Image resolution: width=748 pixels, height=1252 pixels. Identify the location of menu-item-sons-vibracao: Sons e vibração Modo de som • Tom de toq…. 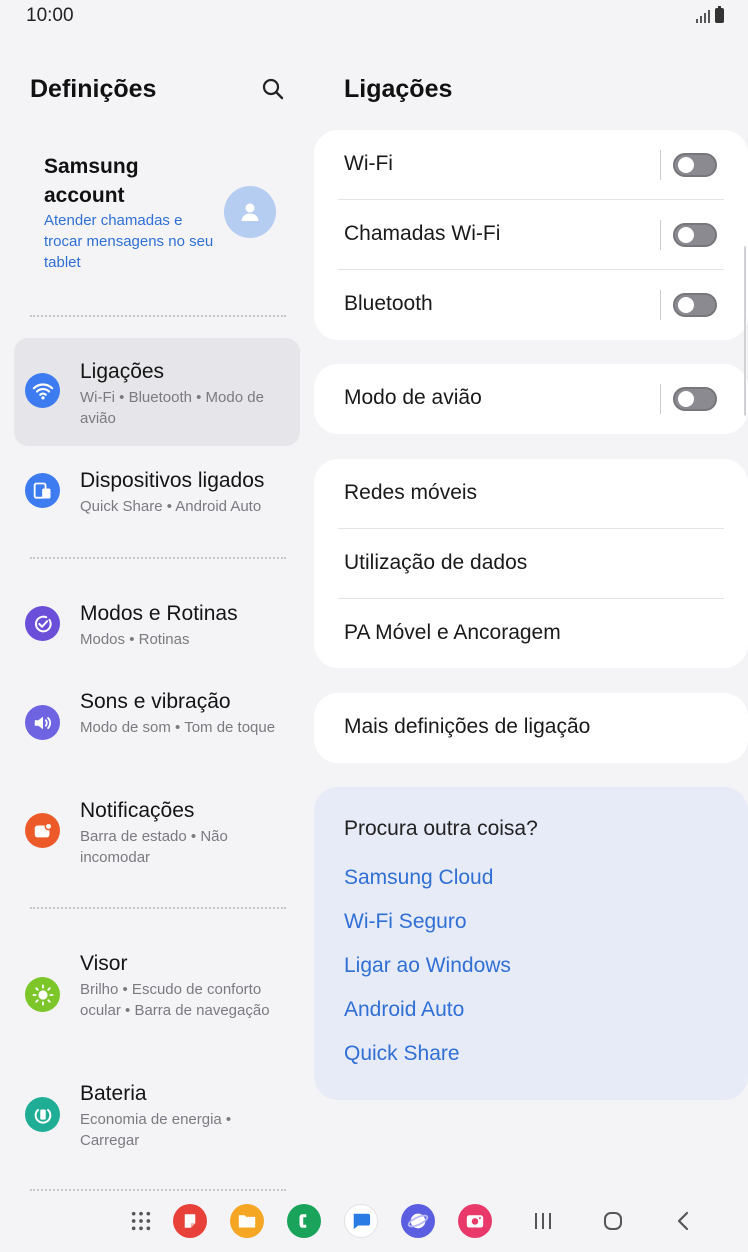
(157, 726).